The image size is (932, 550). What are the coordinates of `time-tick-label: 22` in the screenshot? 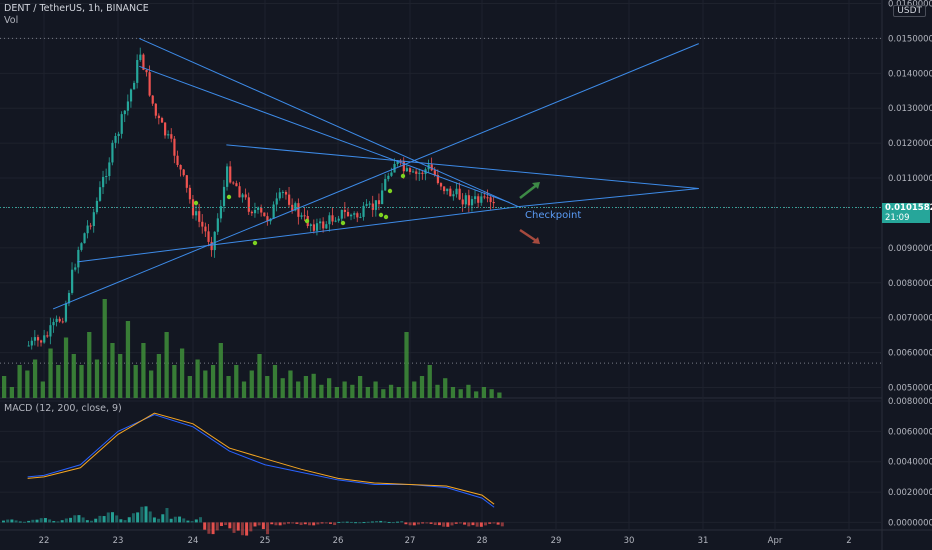 It's located at (44, 541).